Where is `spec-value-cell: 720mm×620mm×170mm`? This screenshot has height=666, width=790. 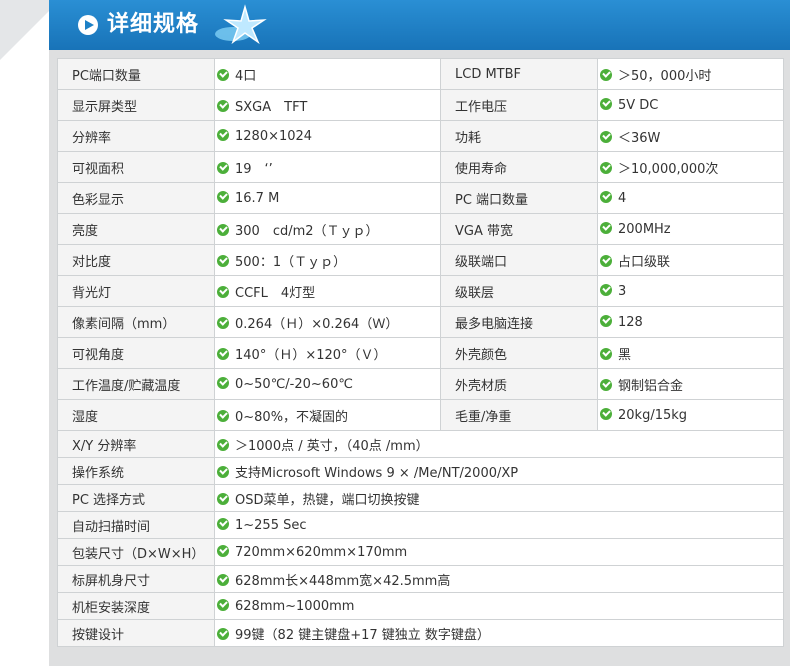
spec-value-cell: 720mm×620mm×170mm is located at coordinates (499, 552).